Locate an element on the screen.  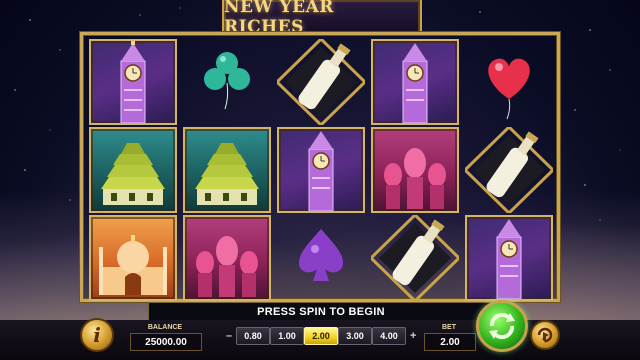
symbol-heart-balloon is located at coordinates (509, 82).